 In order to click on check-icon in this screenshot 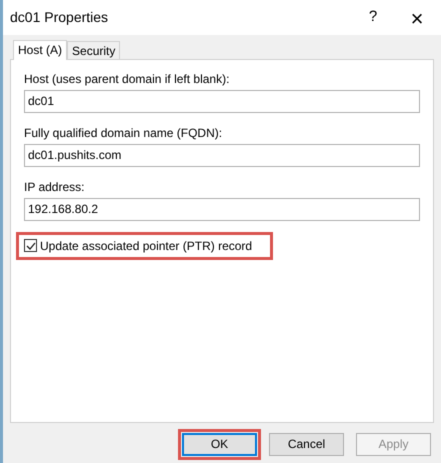, I will do `click(31, 246)`.